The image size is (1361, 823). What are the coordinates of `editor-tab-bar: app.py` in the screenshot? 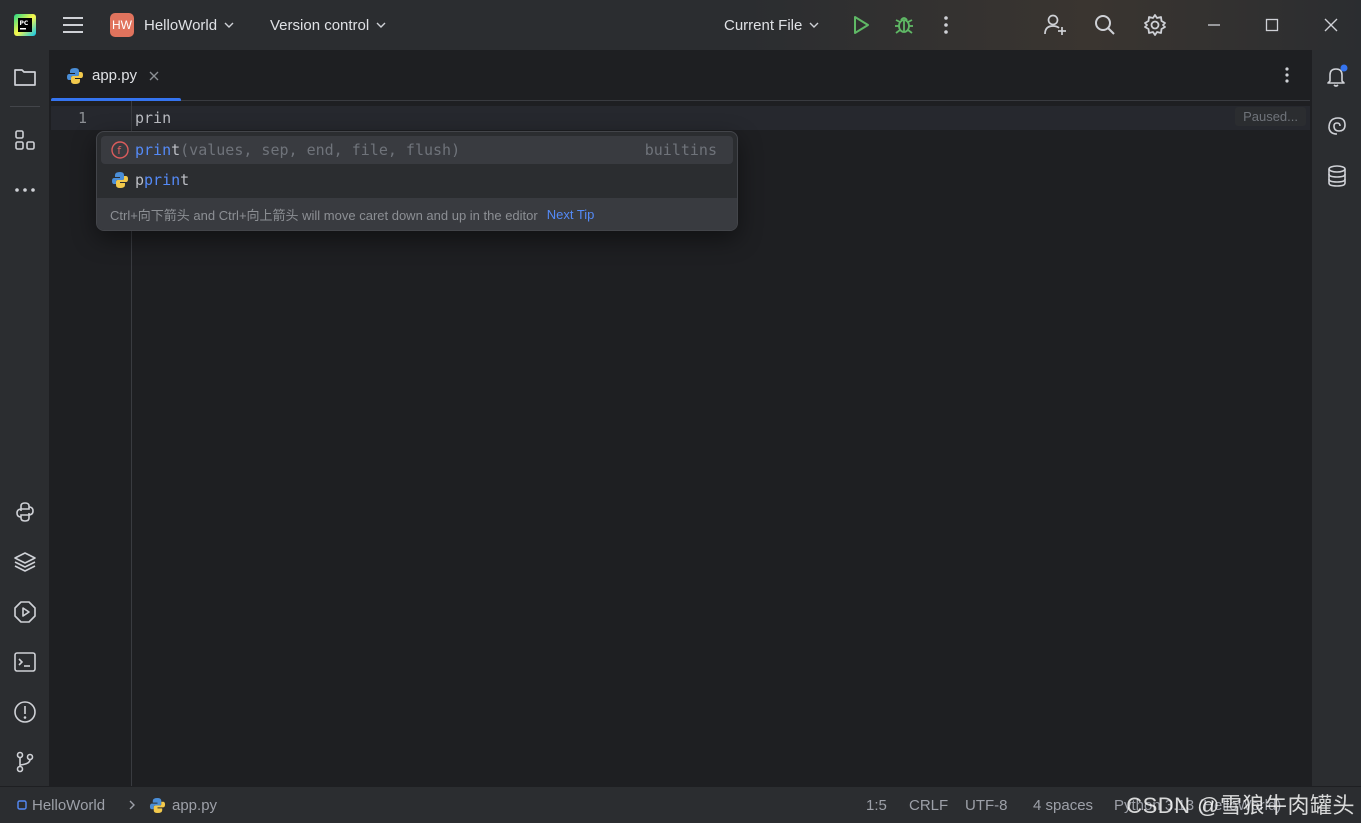 It's located at (680, 76).